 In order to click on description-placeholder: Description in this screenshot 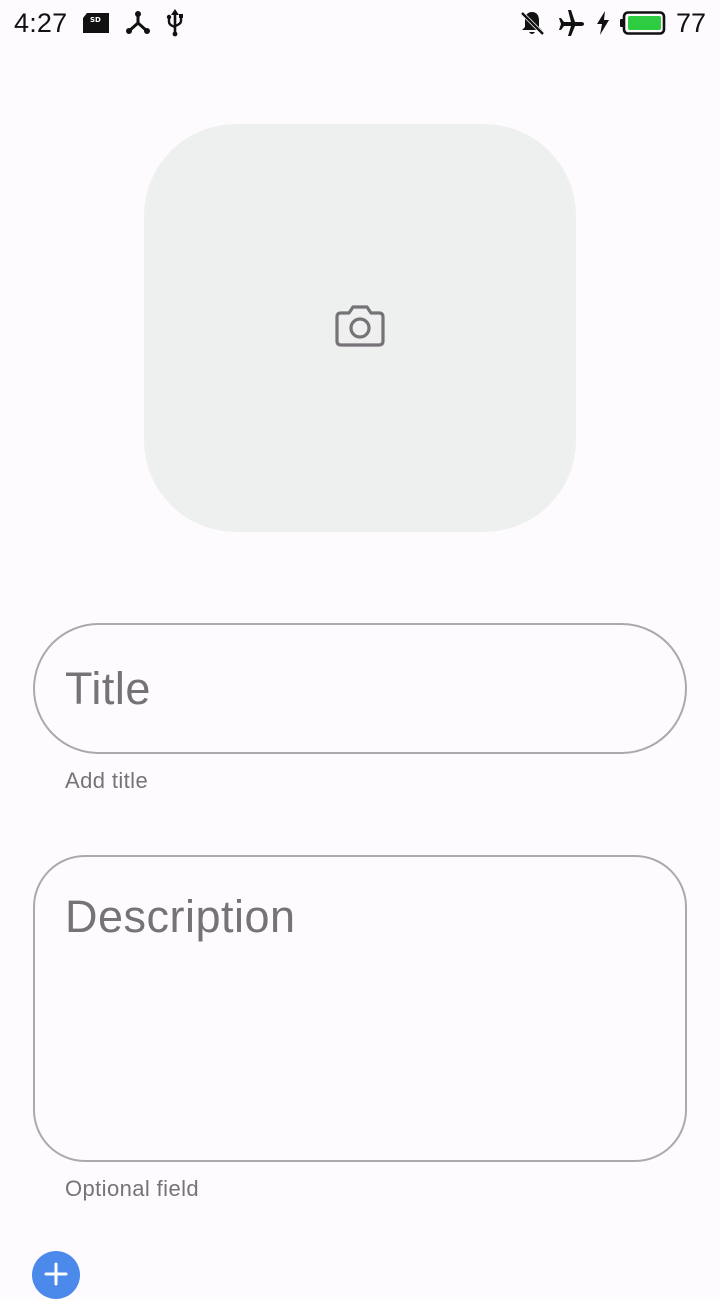, I will do `click(180, 916)`.